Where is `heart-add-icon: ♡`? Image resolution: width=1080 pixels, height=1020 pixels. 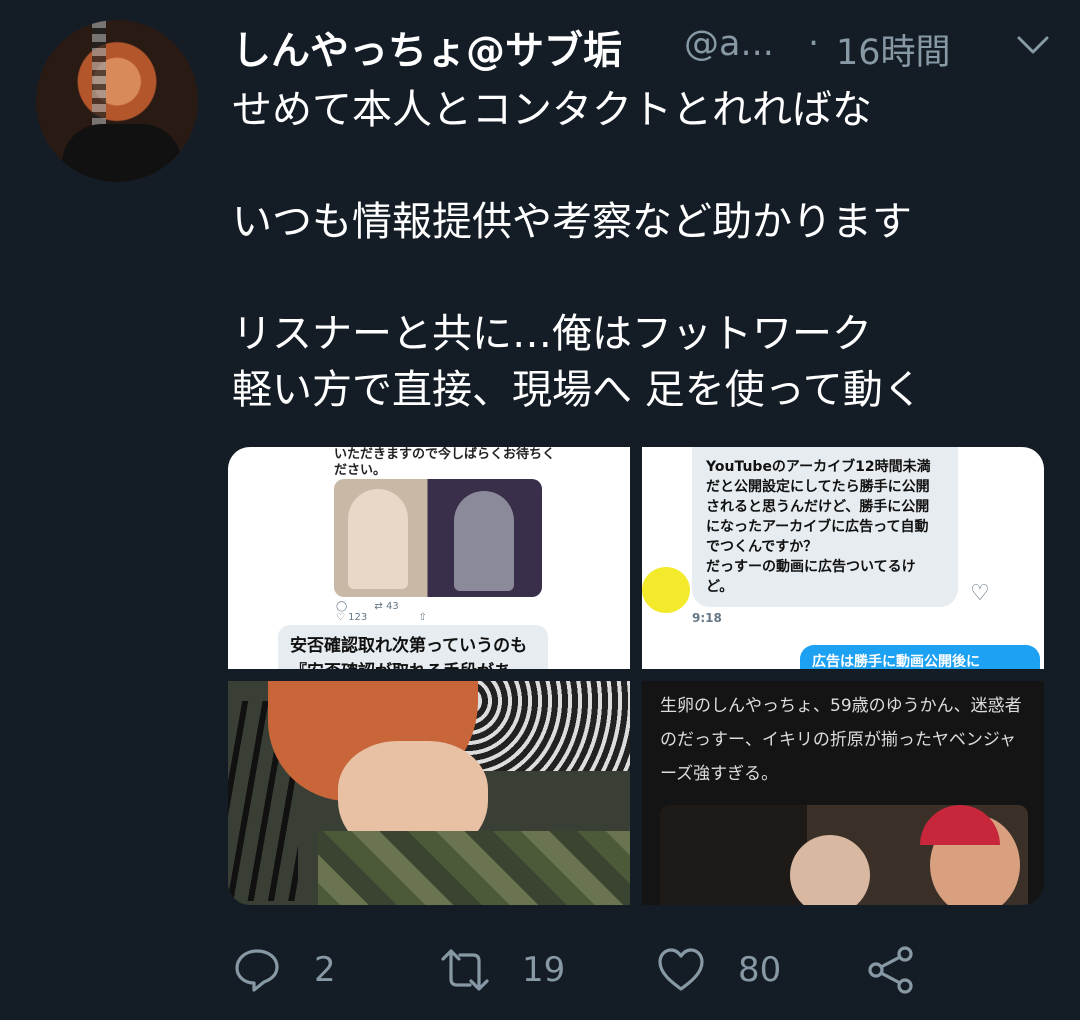 heart-add-icon: ♡ is located at coordinates (980, 593).